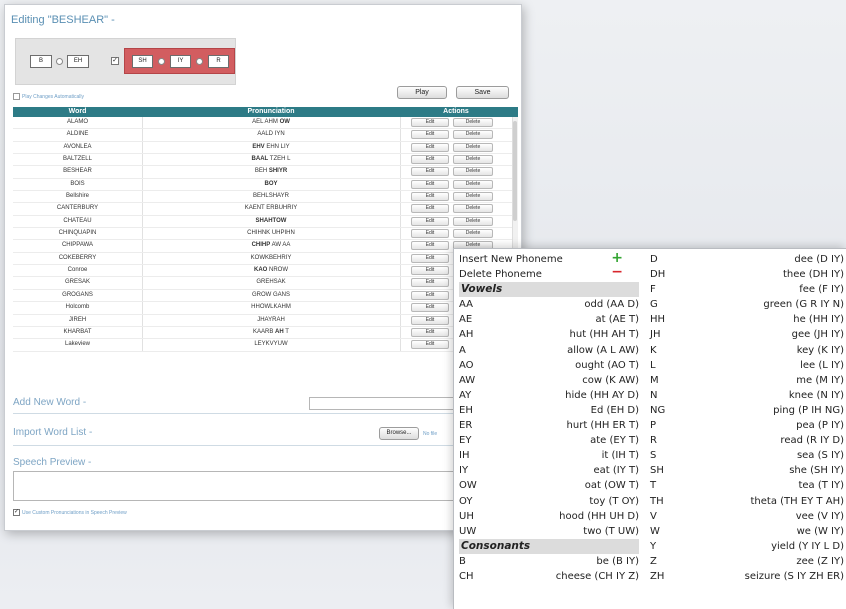 This screenshot has height=609, width=846. What do you see at coordinates (748, 304) in the screenshot?
I see `phoneme-row: Ggreen (G R IY N)` at bounding box center [748, 304].